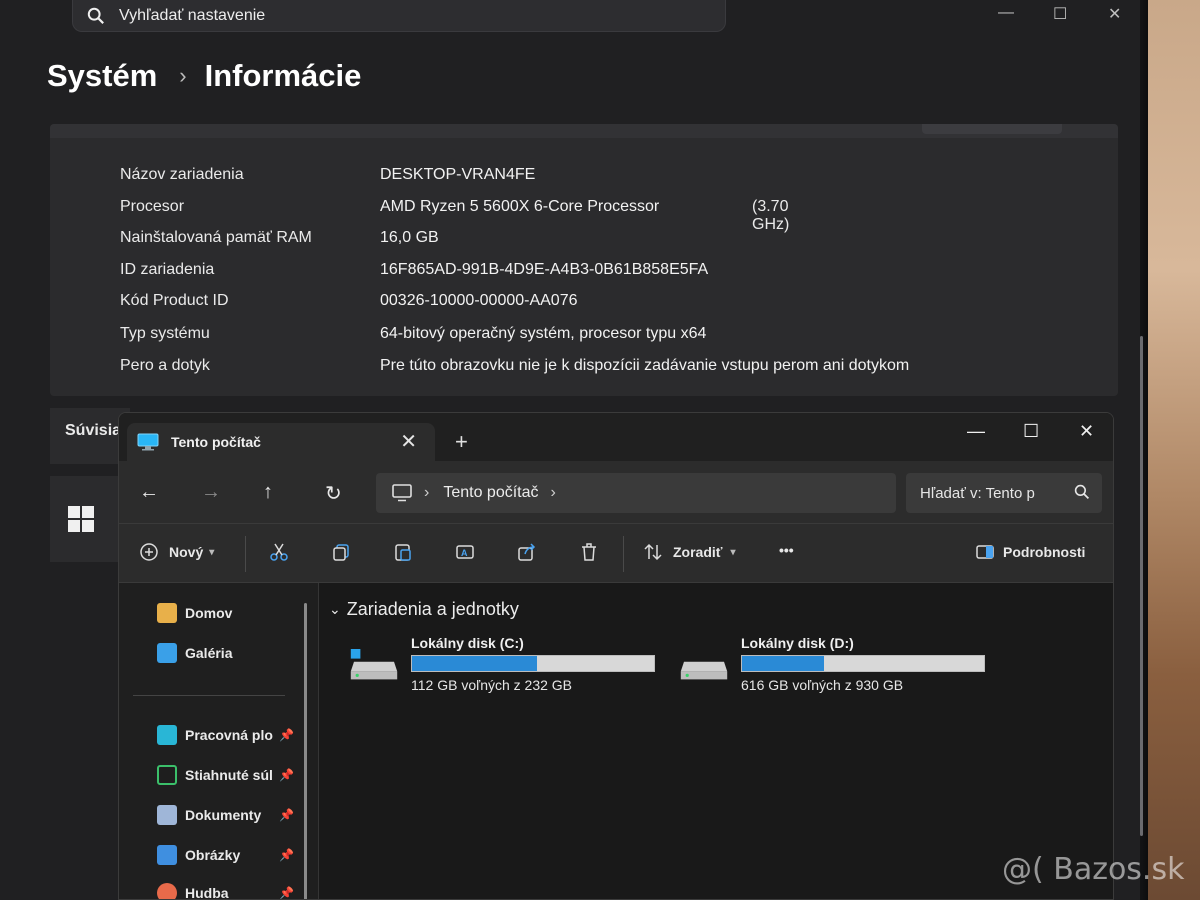 The height and width of the screenshot is (900, 1200). What do you see at coordinates (165, 365) in the screenshot?
I see `spec-key: Pero a dotyk` at bounding box center [165, 365].